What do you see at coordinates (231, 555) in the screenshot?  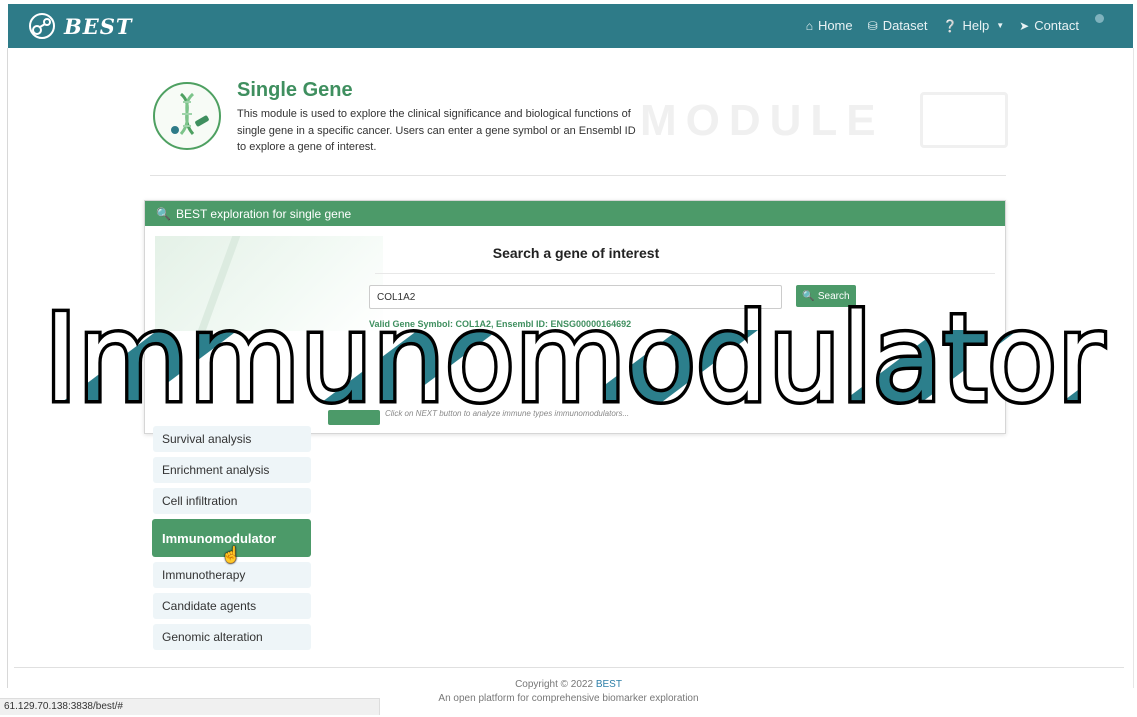 I see `hand-cursor-icon: ☝` at bounding box center [231, 555].